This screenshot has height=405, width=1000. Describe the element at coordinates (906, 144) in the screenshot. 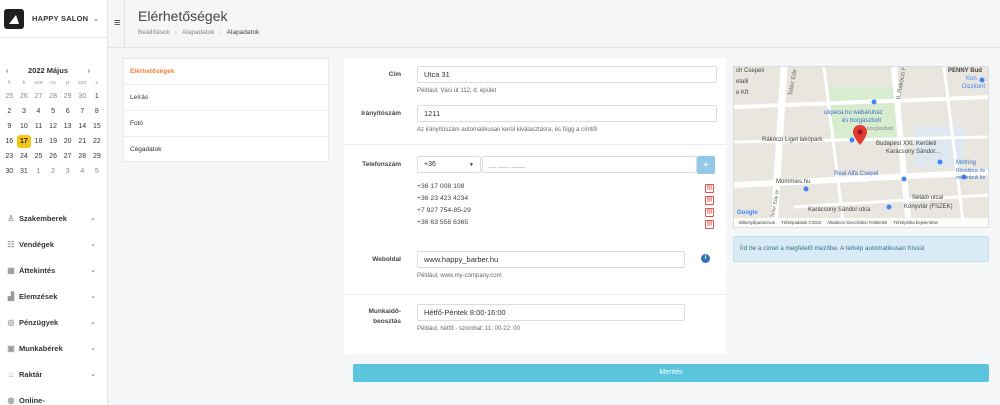

I see `map-label: Budapest XXI. Kerületi` at that location.